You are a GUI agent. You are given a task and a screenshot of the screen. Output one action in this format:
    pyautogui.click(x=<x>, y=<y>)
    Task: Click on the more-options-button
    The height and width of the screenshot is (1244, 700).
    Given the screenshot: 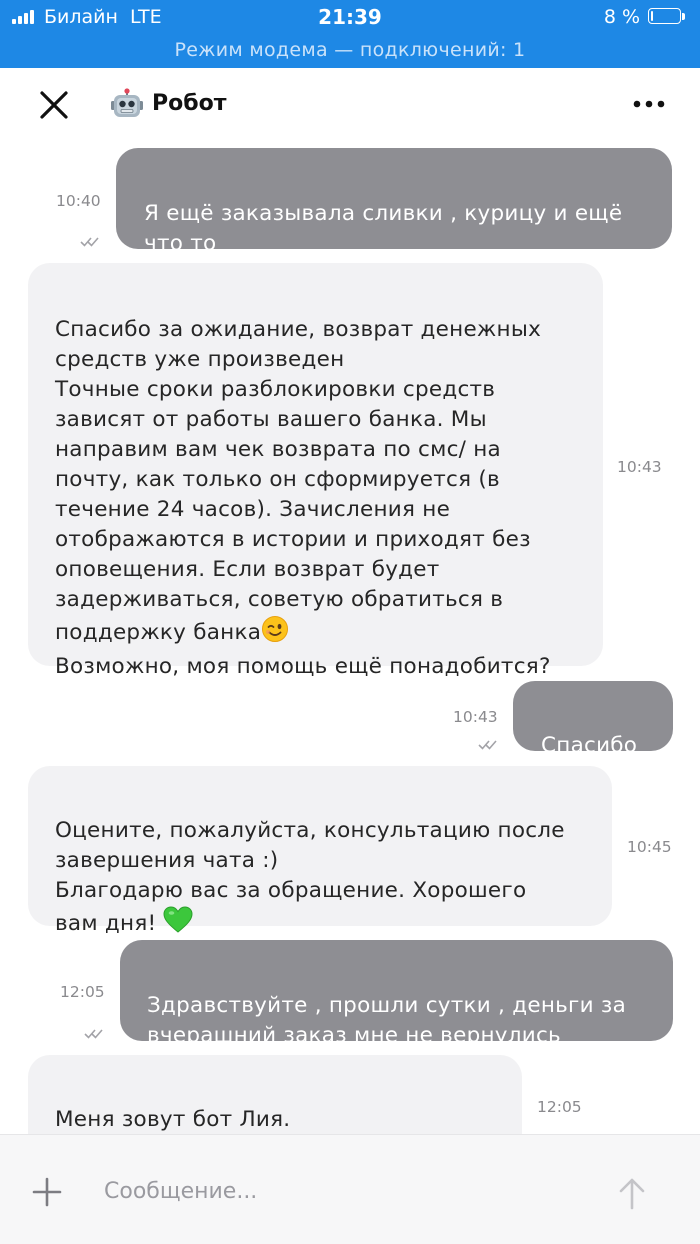 What is the action you would take?
    pyautogui.click(x=650, y=104)
    